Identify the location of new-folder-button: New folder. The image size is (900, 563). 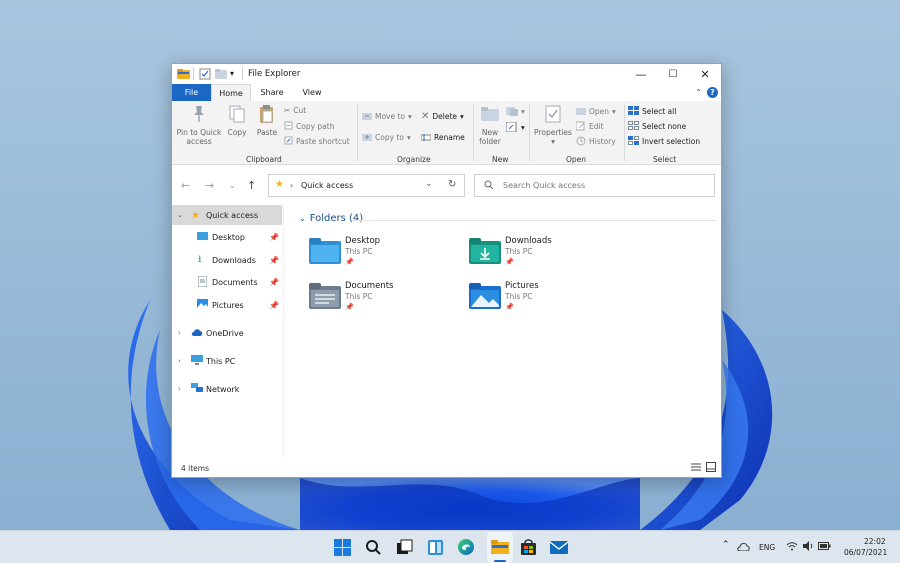
(490, 125).